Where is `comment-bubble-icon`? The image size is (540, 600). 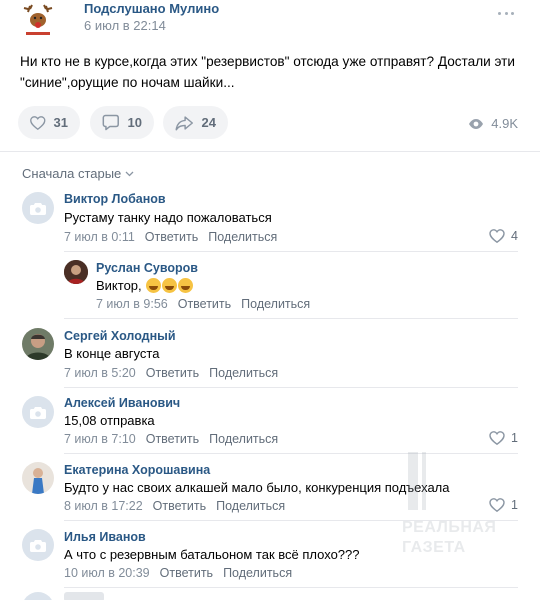 comment-bubble-icon is located at coordinates (110, 122).